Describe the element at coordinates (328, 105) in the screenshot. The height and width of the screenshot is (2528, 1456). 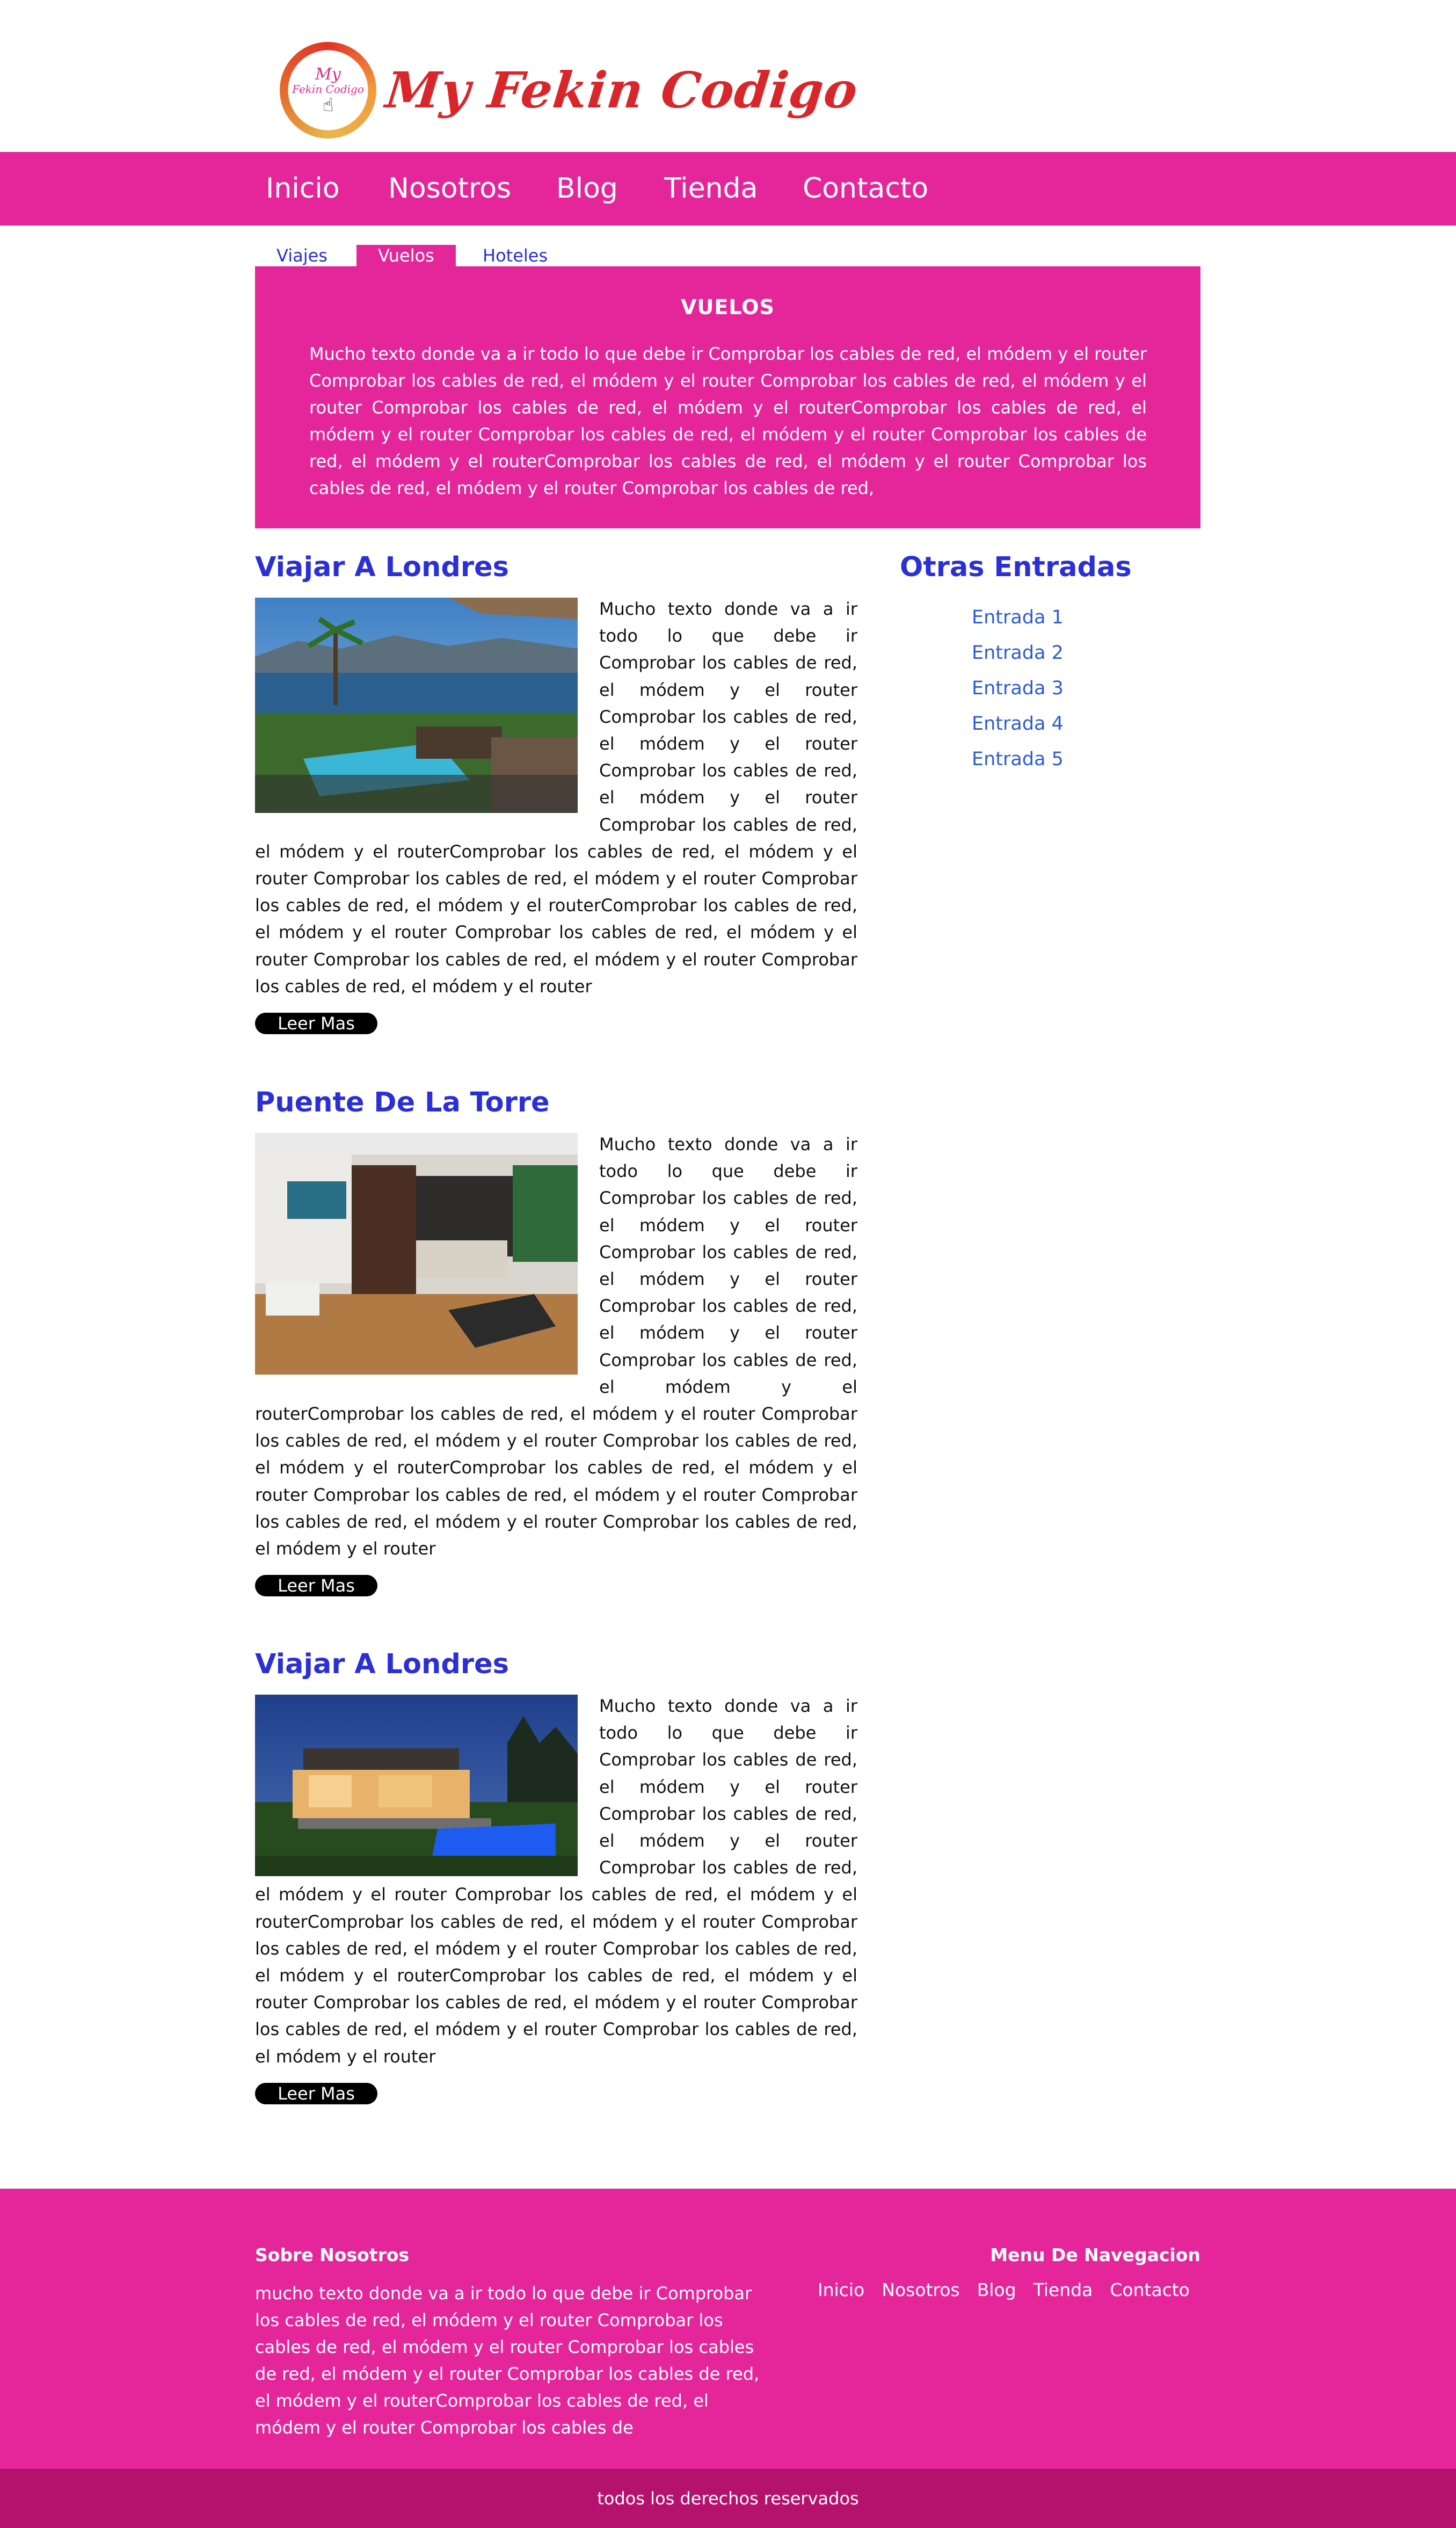
I see `hand-pointer-icon: ☝` at that location.